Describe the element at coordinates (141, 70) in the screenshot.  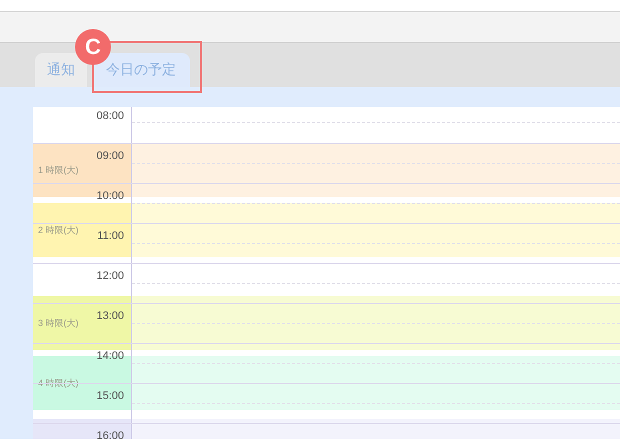
I see `tab: 今日の予定` at that location.